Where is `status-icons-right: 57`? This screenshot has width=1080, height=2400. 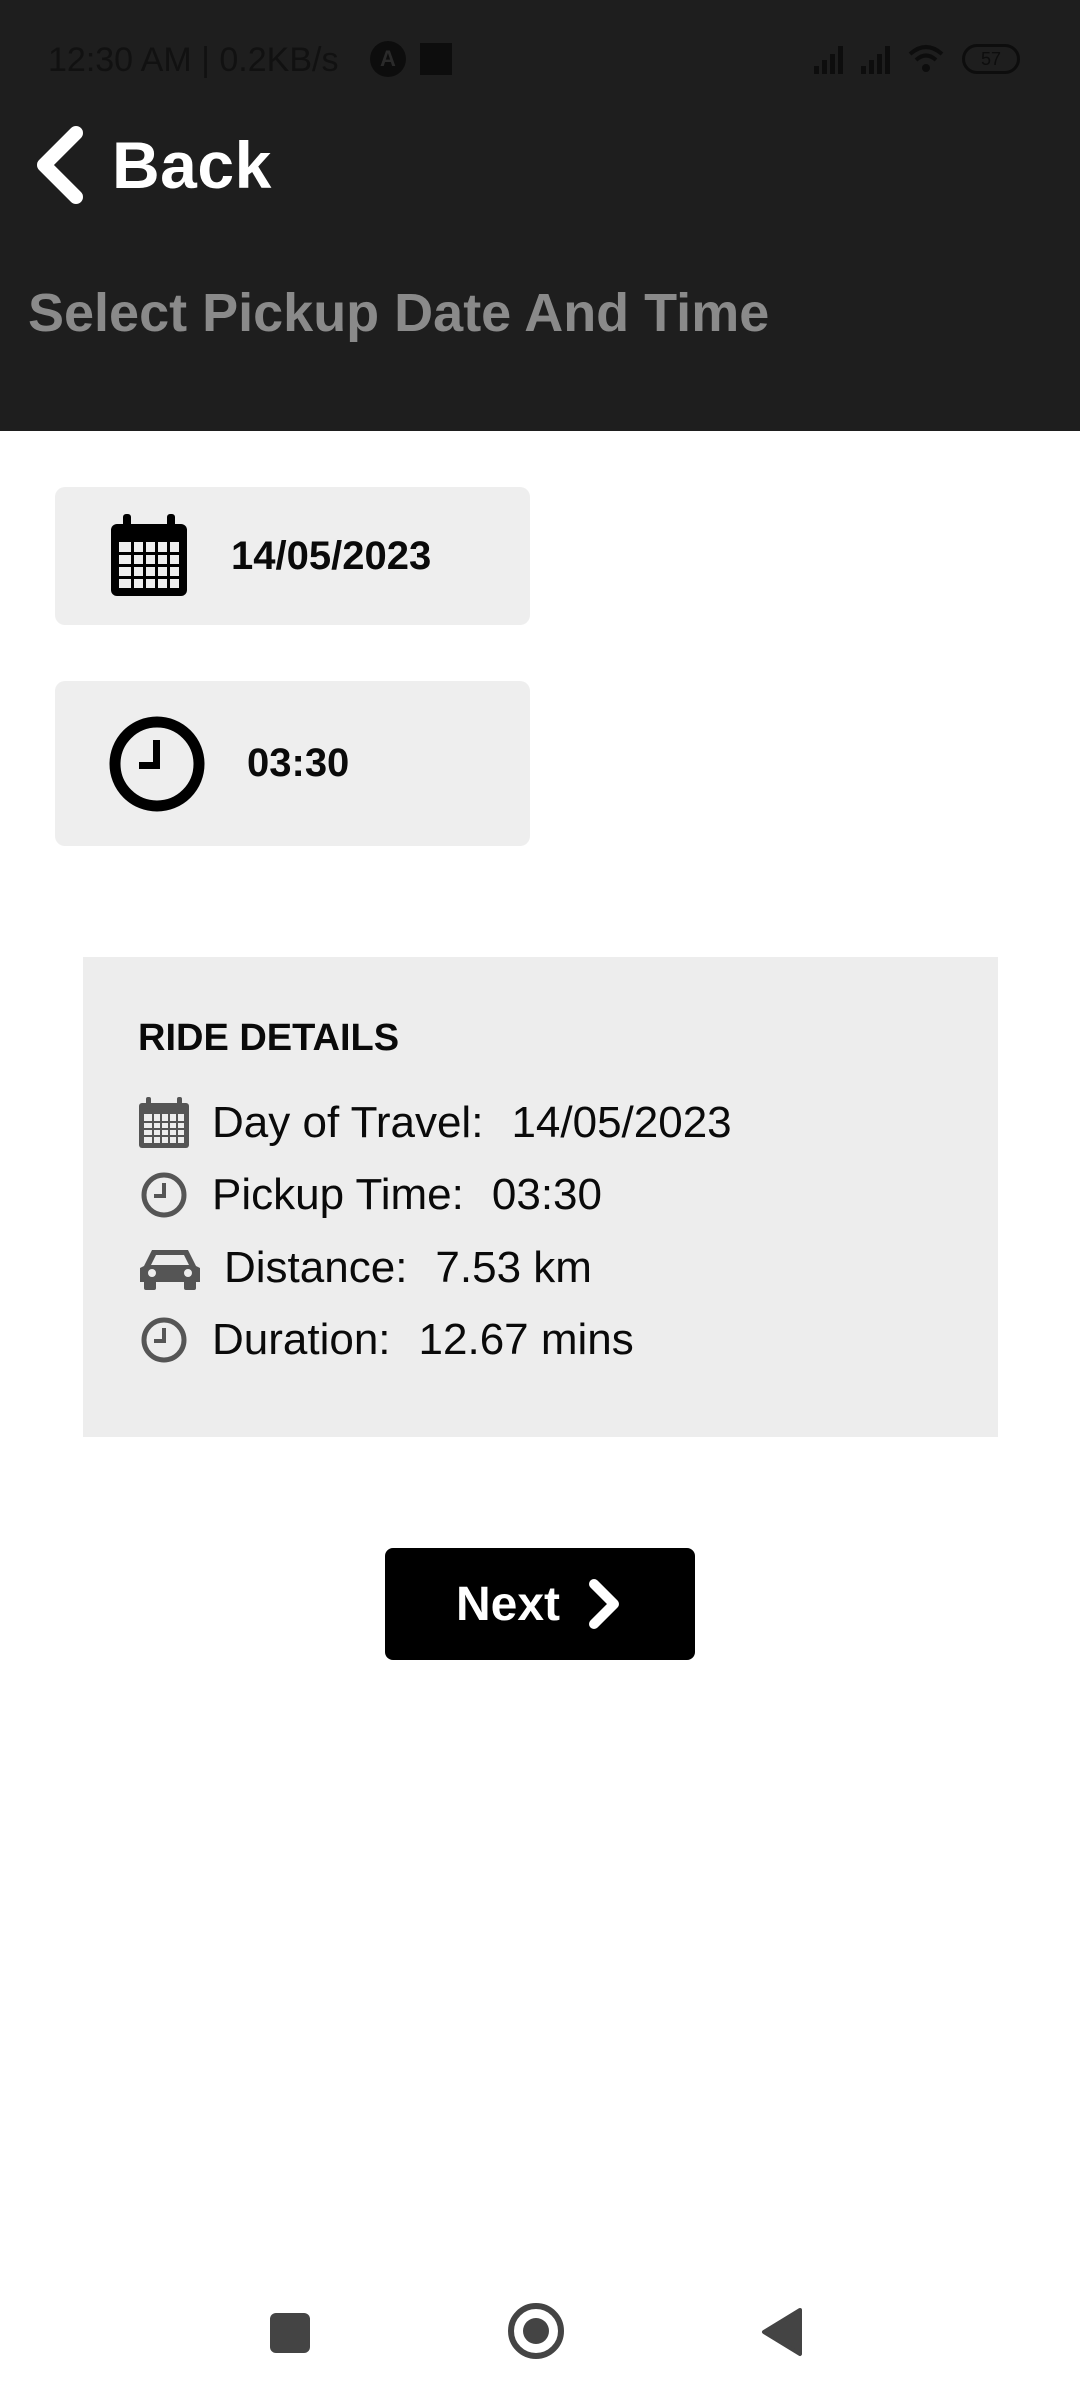 status-icons-right: 57 is located at coordinates (917, 58).